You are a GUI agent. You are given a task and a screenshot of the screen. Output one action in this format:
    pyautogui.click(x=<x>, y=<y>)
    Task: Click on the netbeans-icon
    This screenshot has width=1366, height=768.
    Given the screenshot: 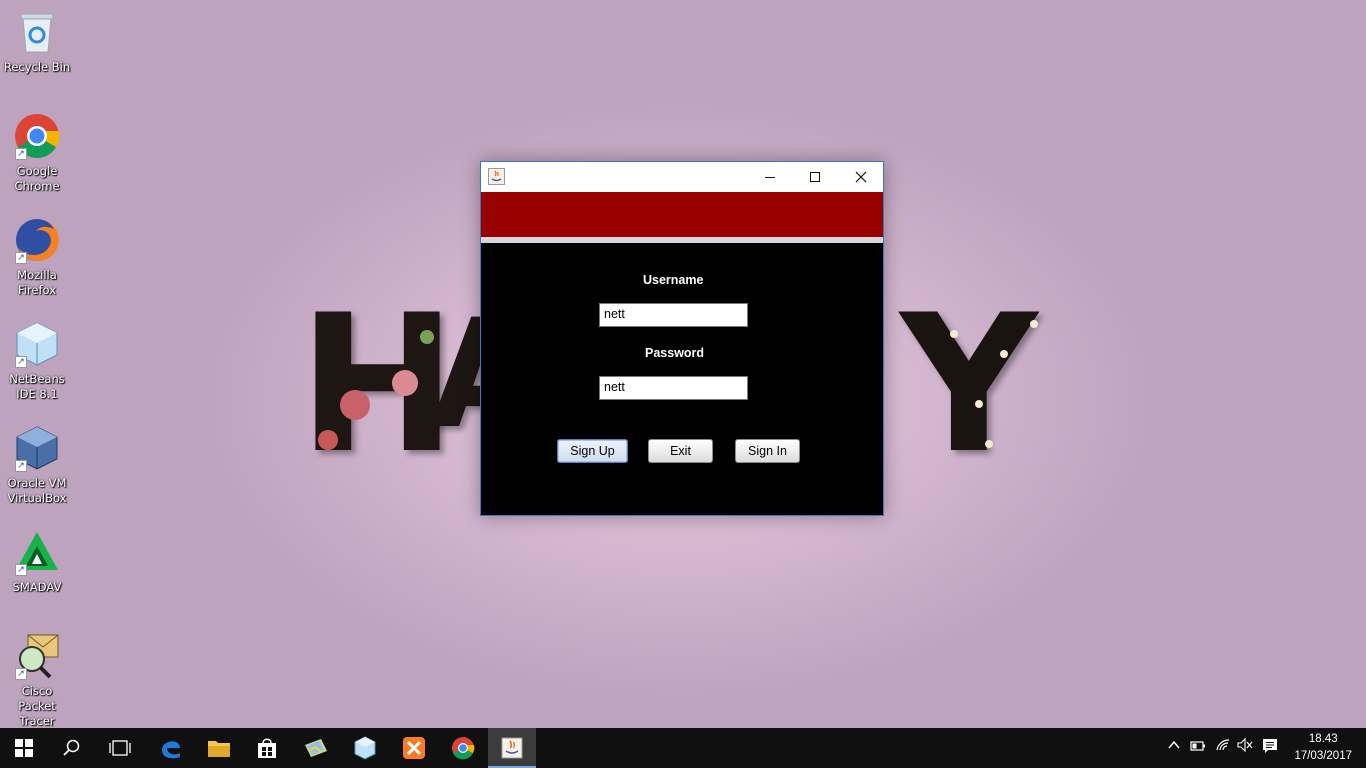 What is the action you would take?
    pyautogui.click(x=365, y=748)
    